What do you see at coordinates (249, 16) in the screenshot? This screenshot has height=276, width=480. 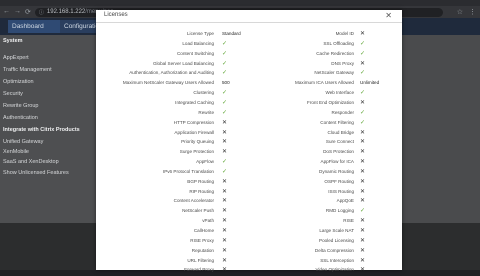 I see `dialog-header: Licenses ✕` at bounding box center [249, 16].